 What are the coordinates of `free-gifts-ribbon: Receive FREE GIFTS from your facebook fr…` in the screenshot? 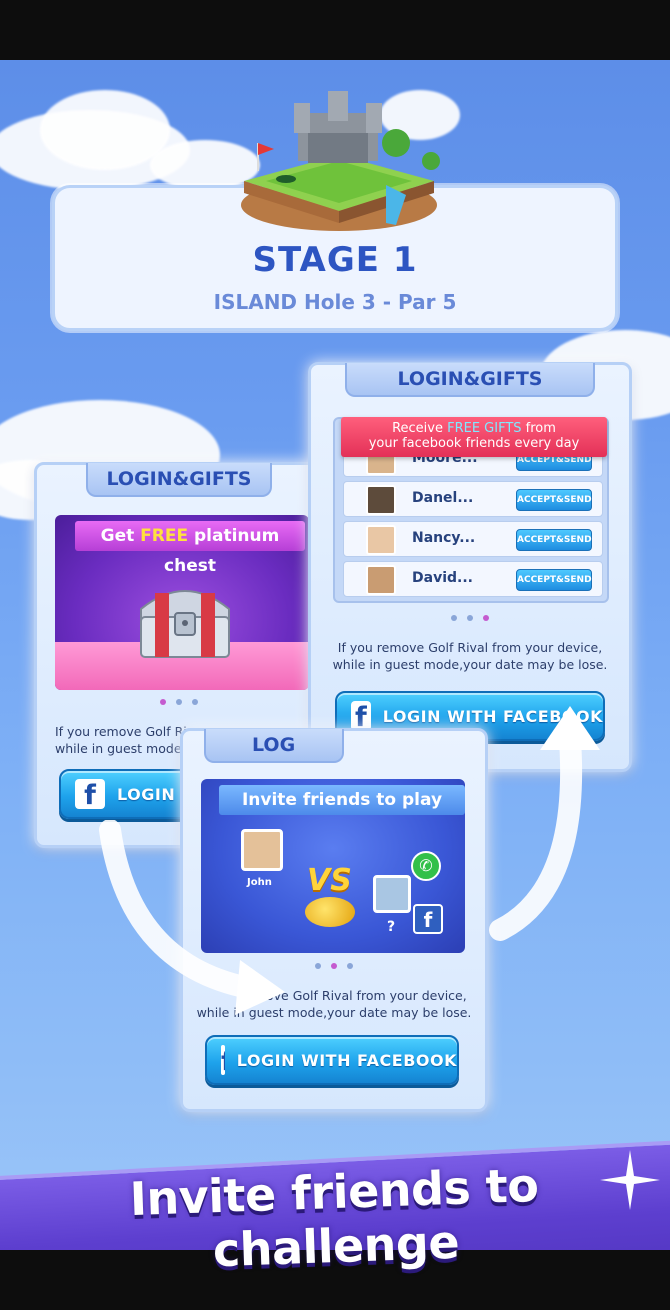 It's located at (474, 437).